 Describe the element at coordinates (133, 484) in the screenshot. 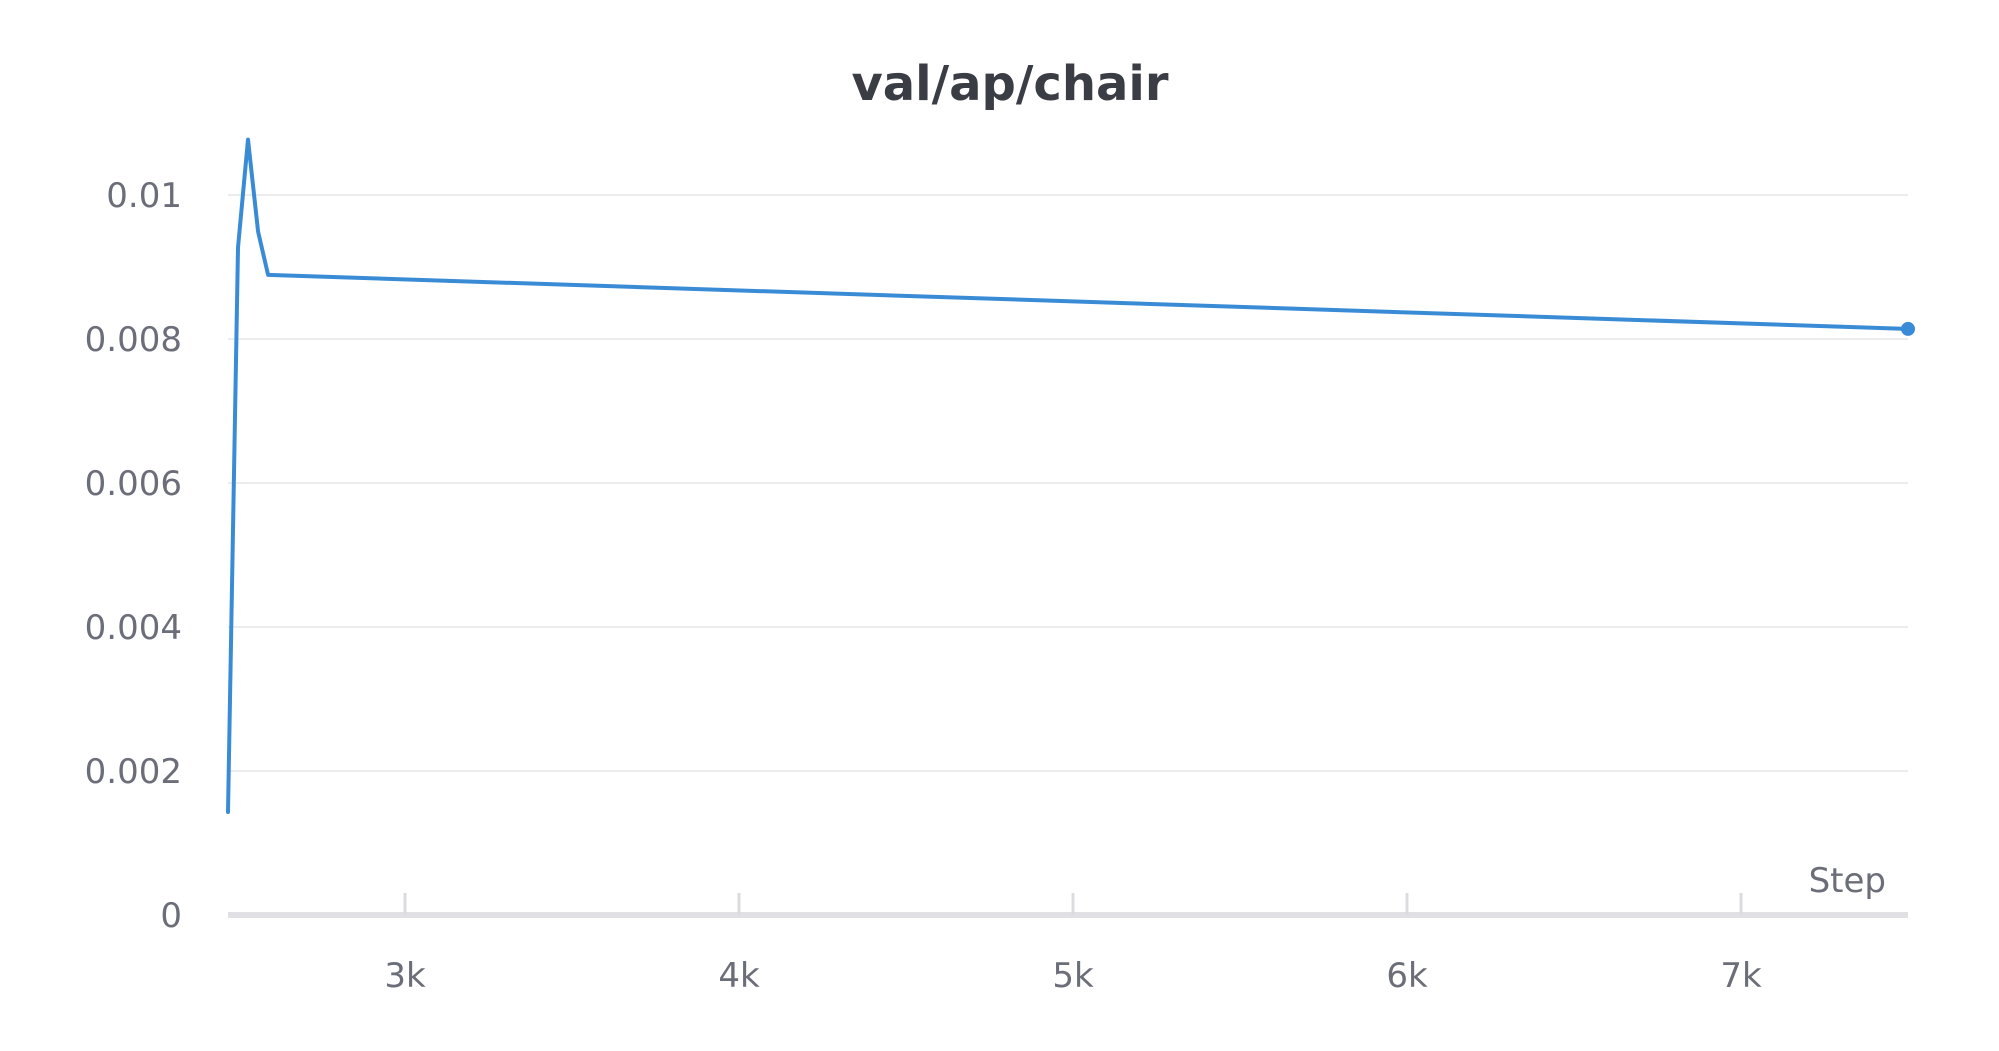

I see `y-tick-label: 0.006` at that location.